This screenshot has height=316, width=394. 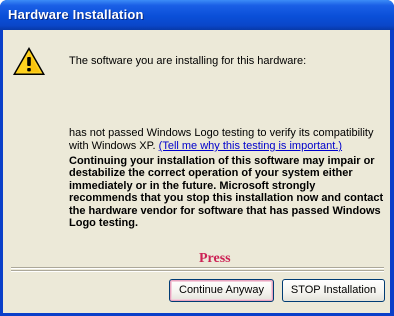 I want to click on warning-icon, so click(x=29, y=61).